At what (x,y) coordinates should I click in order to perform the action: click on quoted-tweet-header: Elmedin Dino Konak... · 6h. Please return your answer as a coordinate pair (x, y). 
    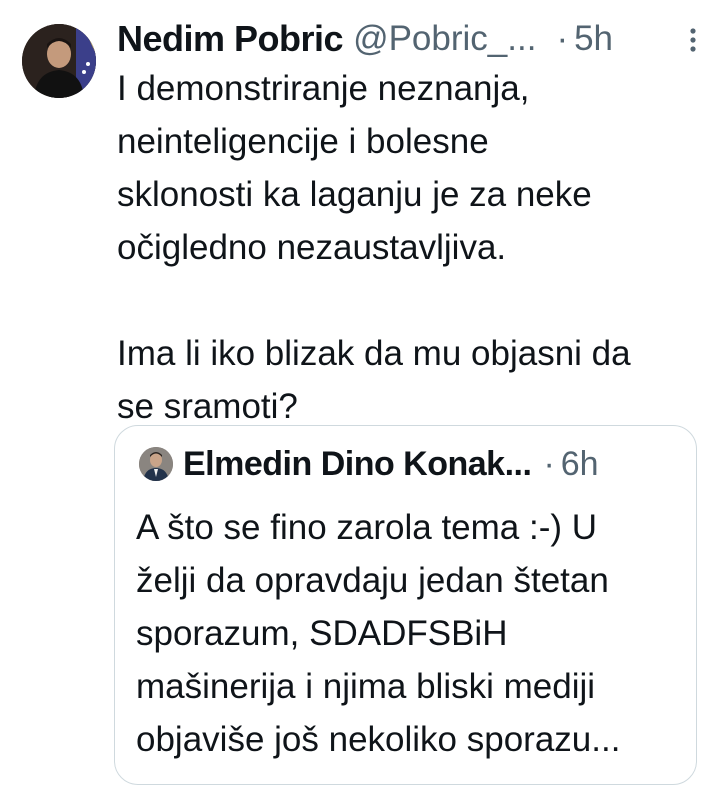
    Looking at the image, I should click on (433, 464).